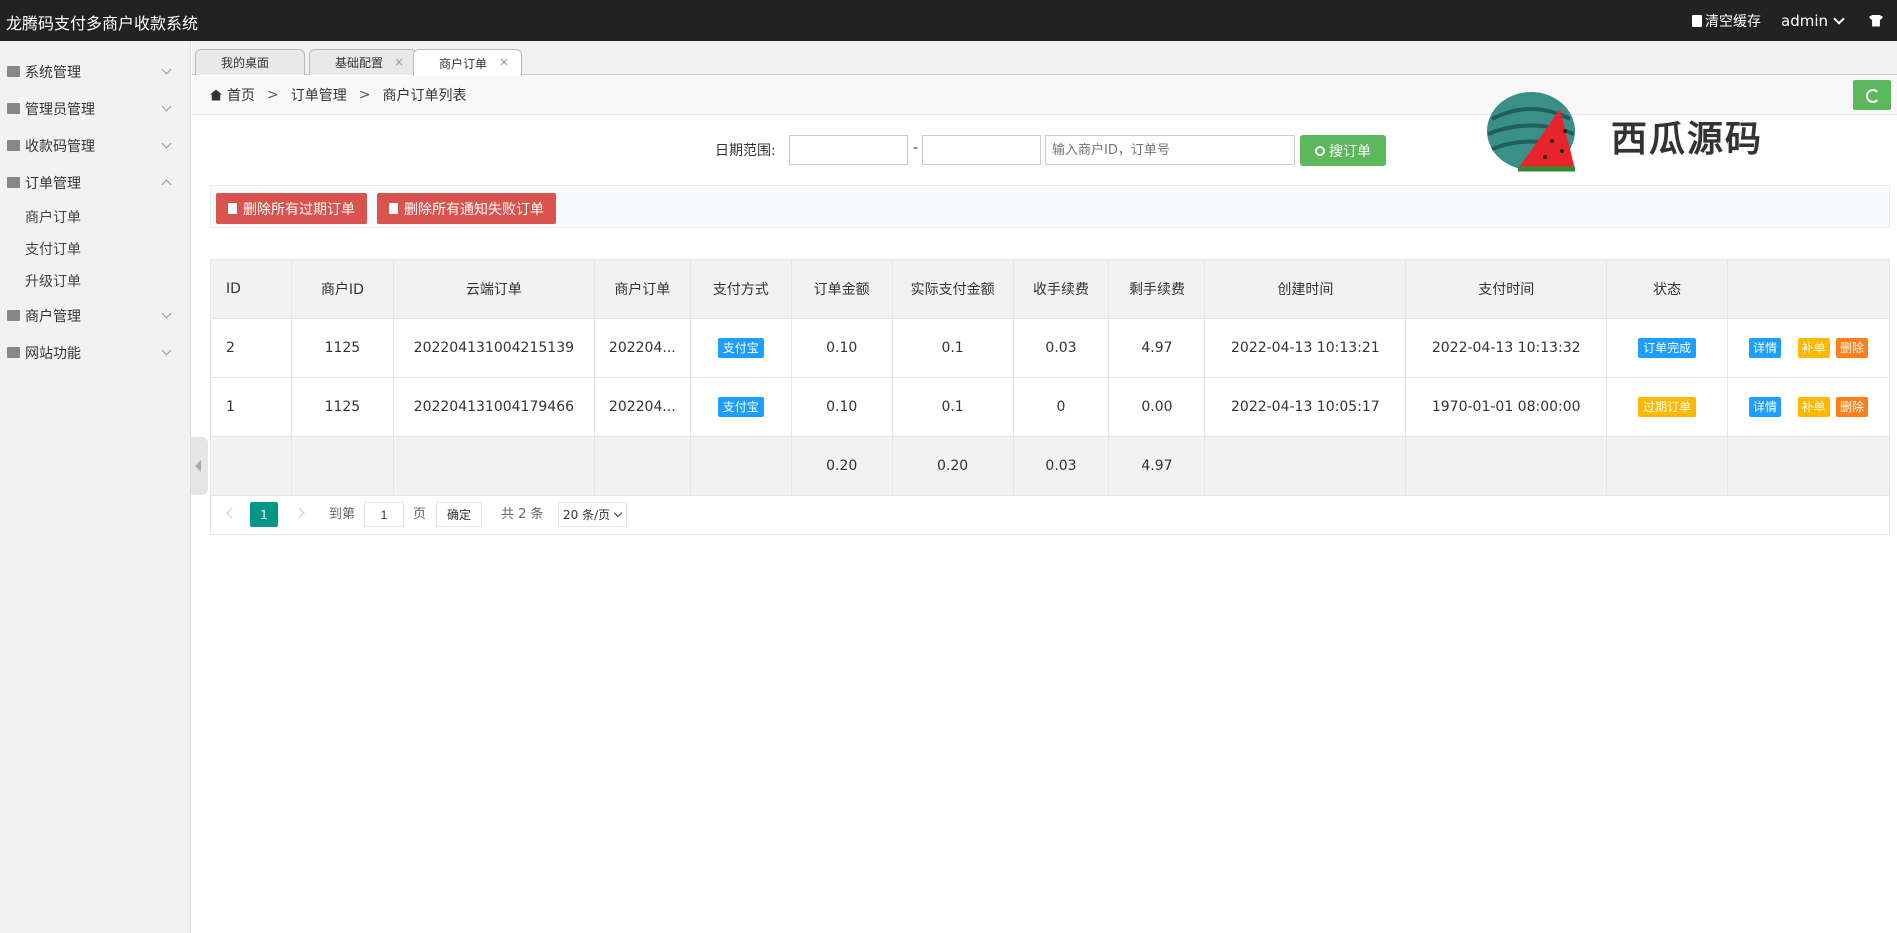 Image resolution: width=1897 pixels, height=933 pixels. What do you see at coordinates (216, 95) in the screenshot?
I see `home-icon` at bounding box center [216, 95].